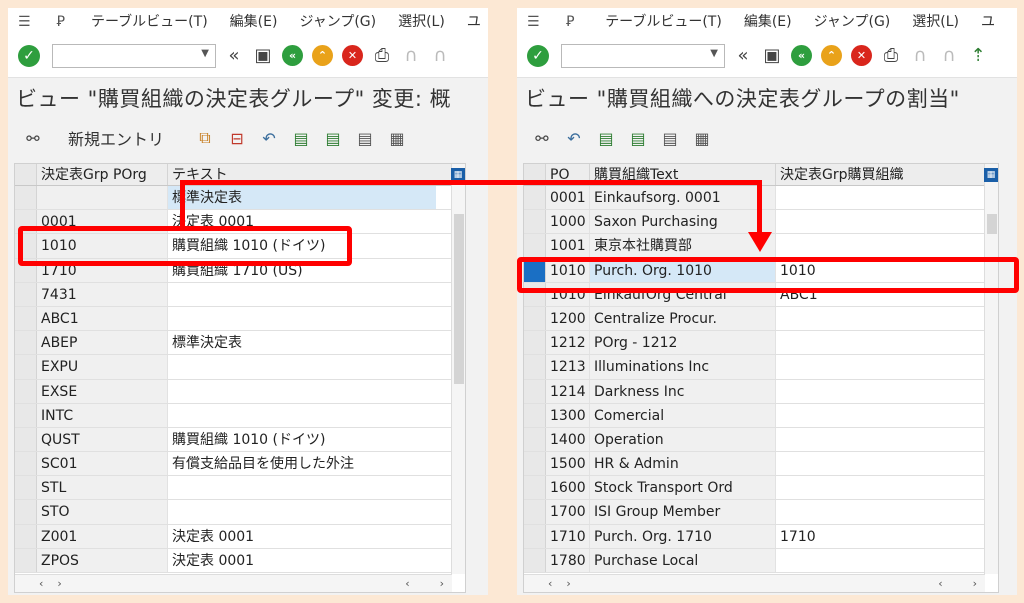  What do you see at coordinates (134, 55) in the screenshot?
I see `command-field: ▼` at bounding box center [134, 55].